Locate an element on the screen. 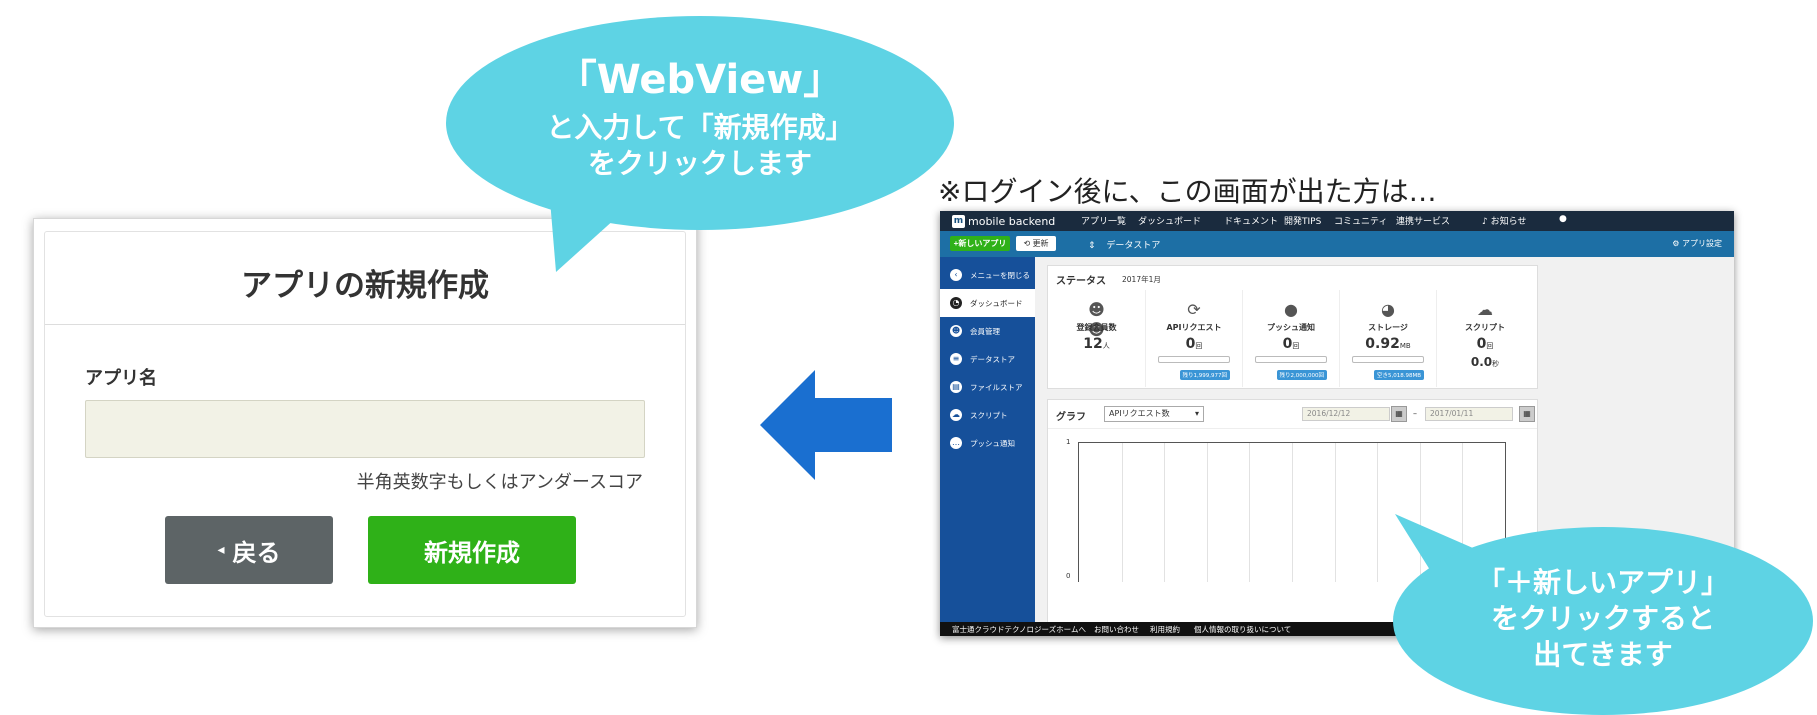 The height and width of the screenshot is (715, 1817). app-switcher: ⇕ データストア is located at coordinates (1124, 244).